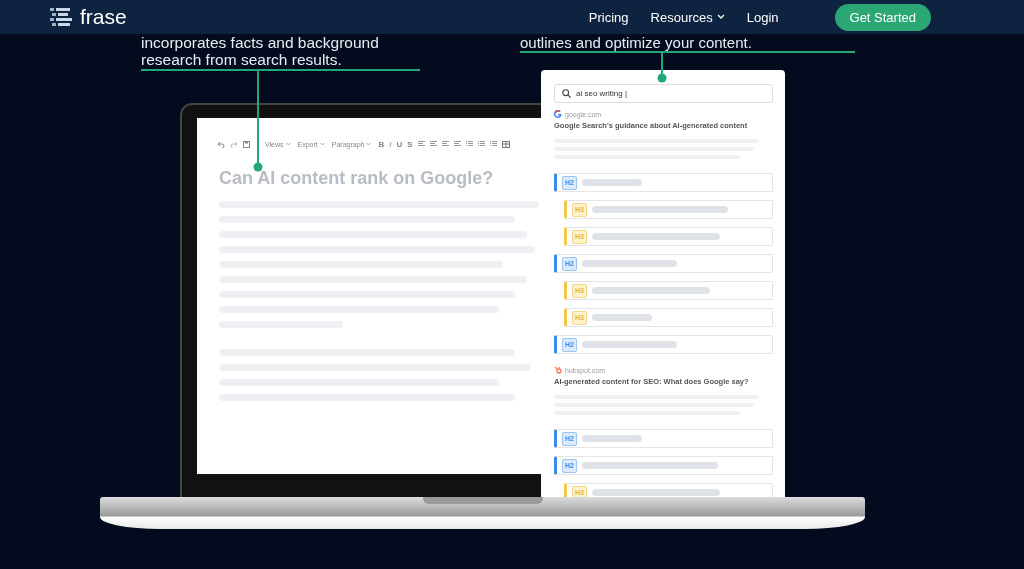 This screenshot has width=1024, height=569. I want to click on nav-link: Pricing, so click(608, 17).